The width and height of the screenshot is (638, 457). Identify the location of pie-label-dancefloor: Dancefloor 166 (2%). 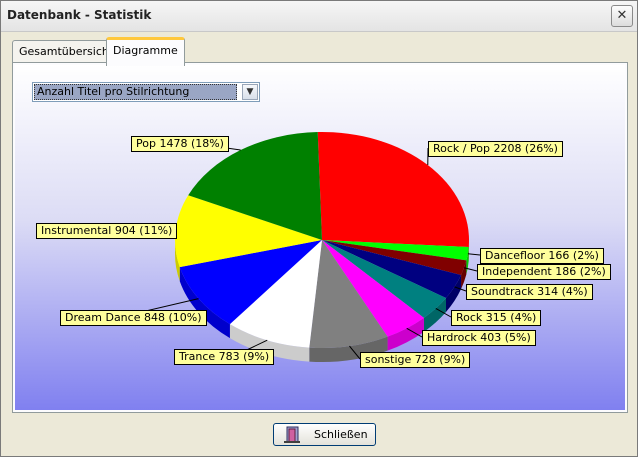
(542, 256).